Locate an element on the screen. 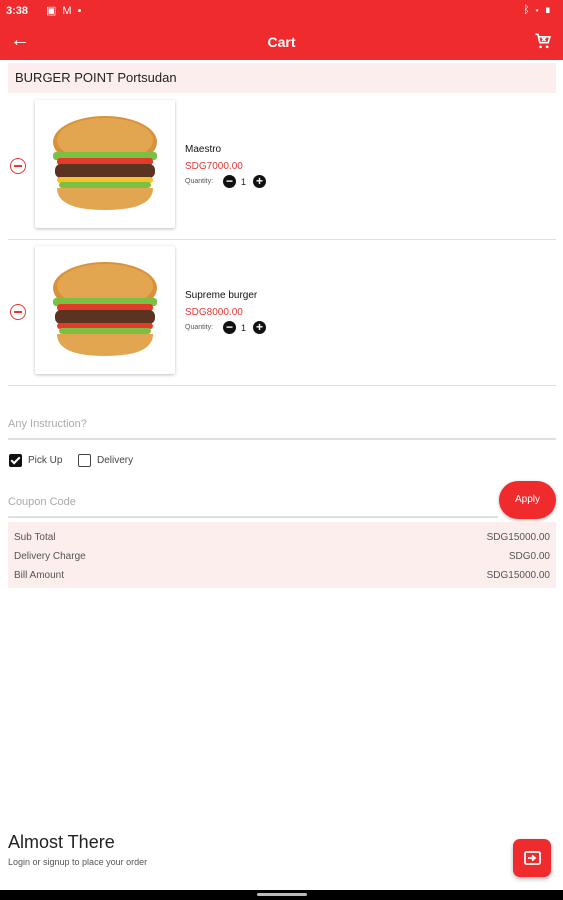 The width and height of the screenshot is (563, 900). delivery-charge-row: Delivery Charge SDG0.00 is located at coordinates (282, 556).